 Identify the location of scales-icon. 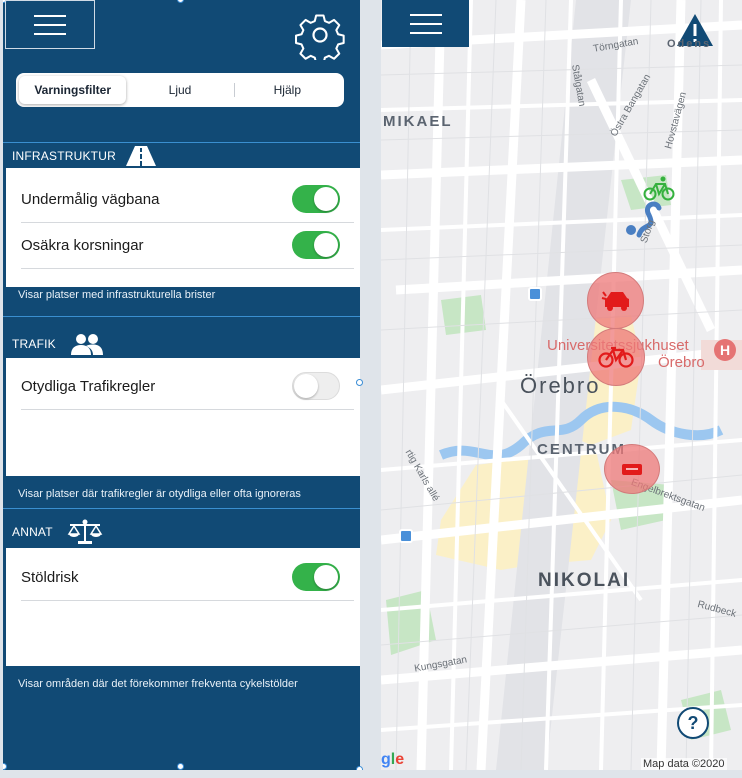
(85, 532).